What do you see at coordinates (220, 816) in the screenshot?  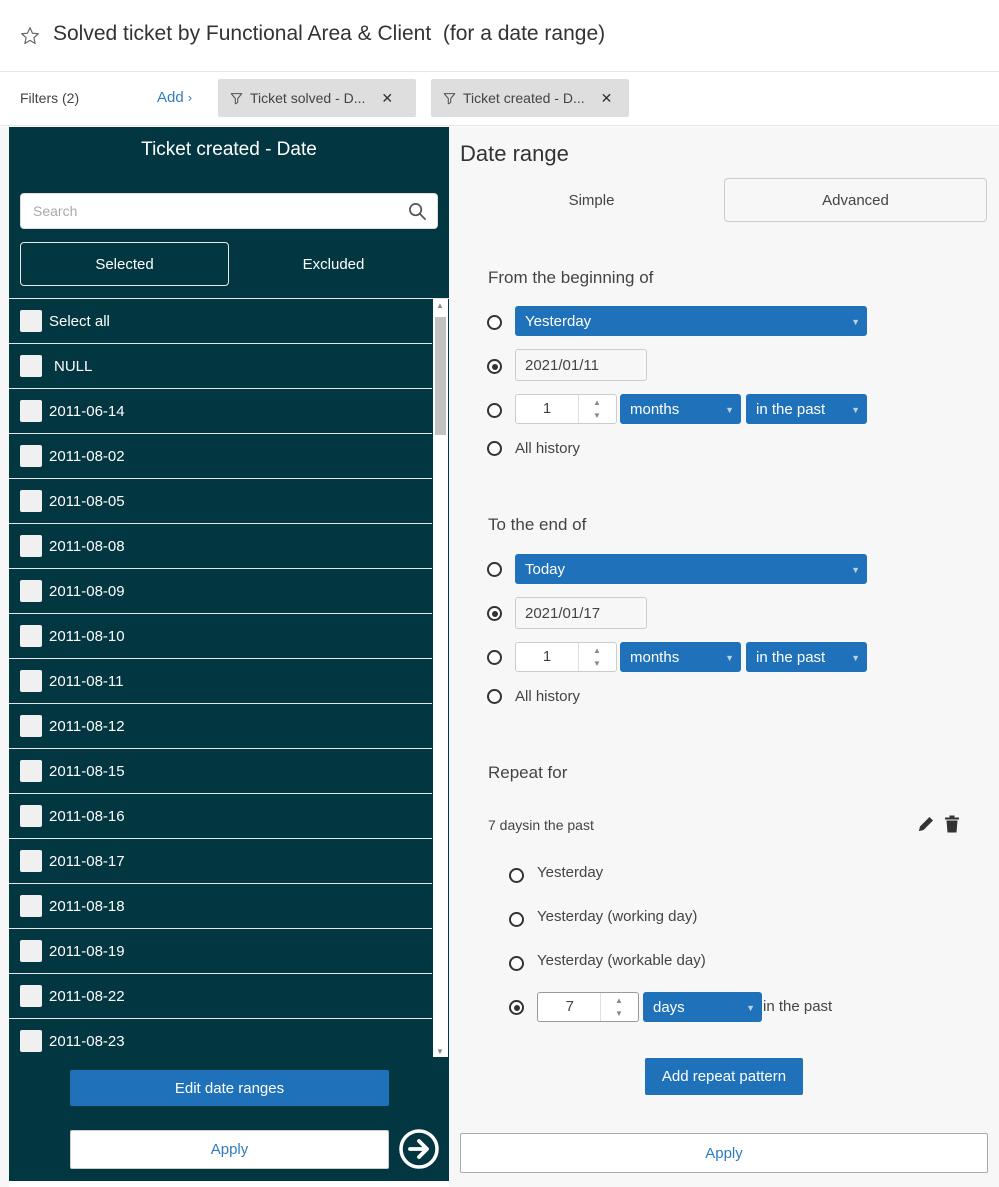 I see `list-item: 2011-08-16` at bounding box center [220, 816].